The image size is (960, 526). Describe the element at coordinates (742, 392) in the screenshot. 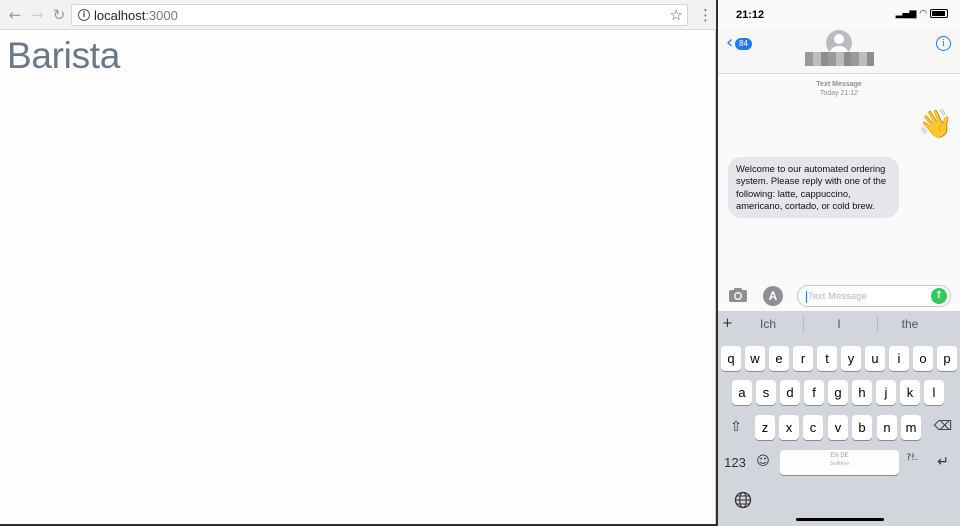

I see `key-a: a` at that location.